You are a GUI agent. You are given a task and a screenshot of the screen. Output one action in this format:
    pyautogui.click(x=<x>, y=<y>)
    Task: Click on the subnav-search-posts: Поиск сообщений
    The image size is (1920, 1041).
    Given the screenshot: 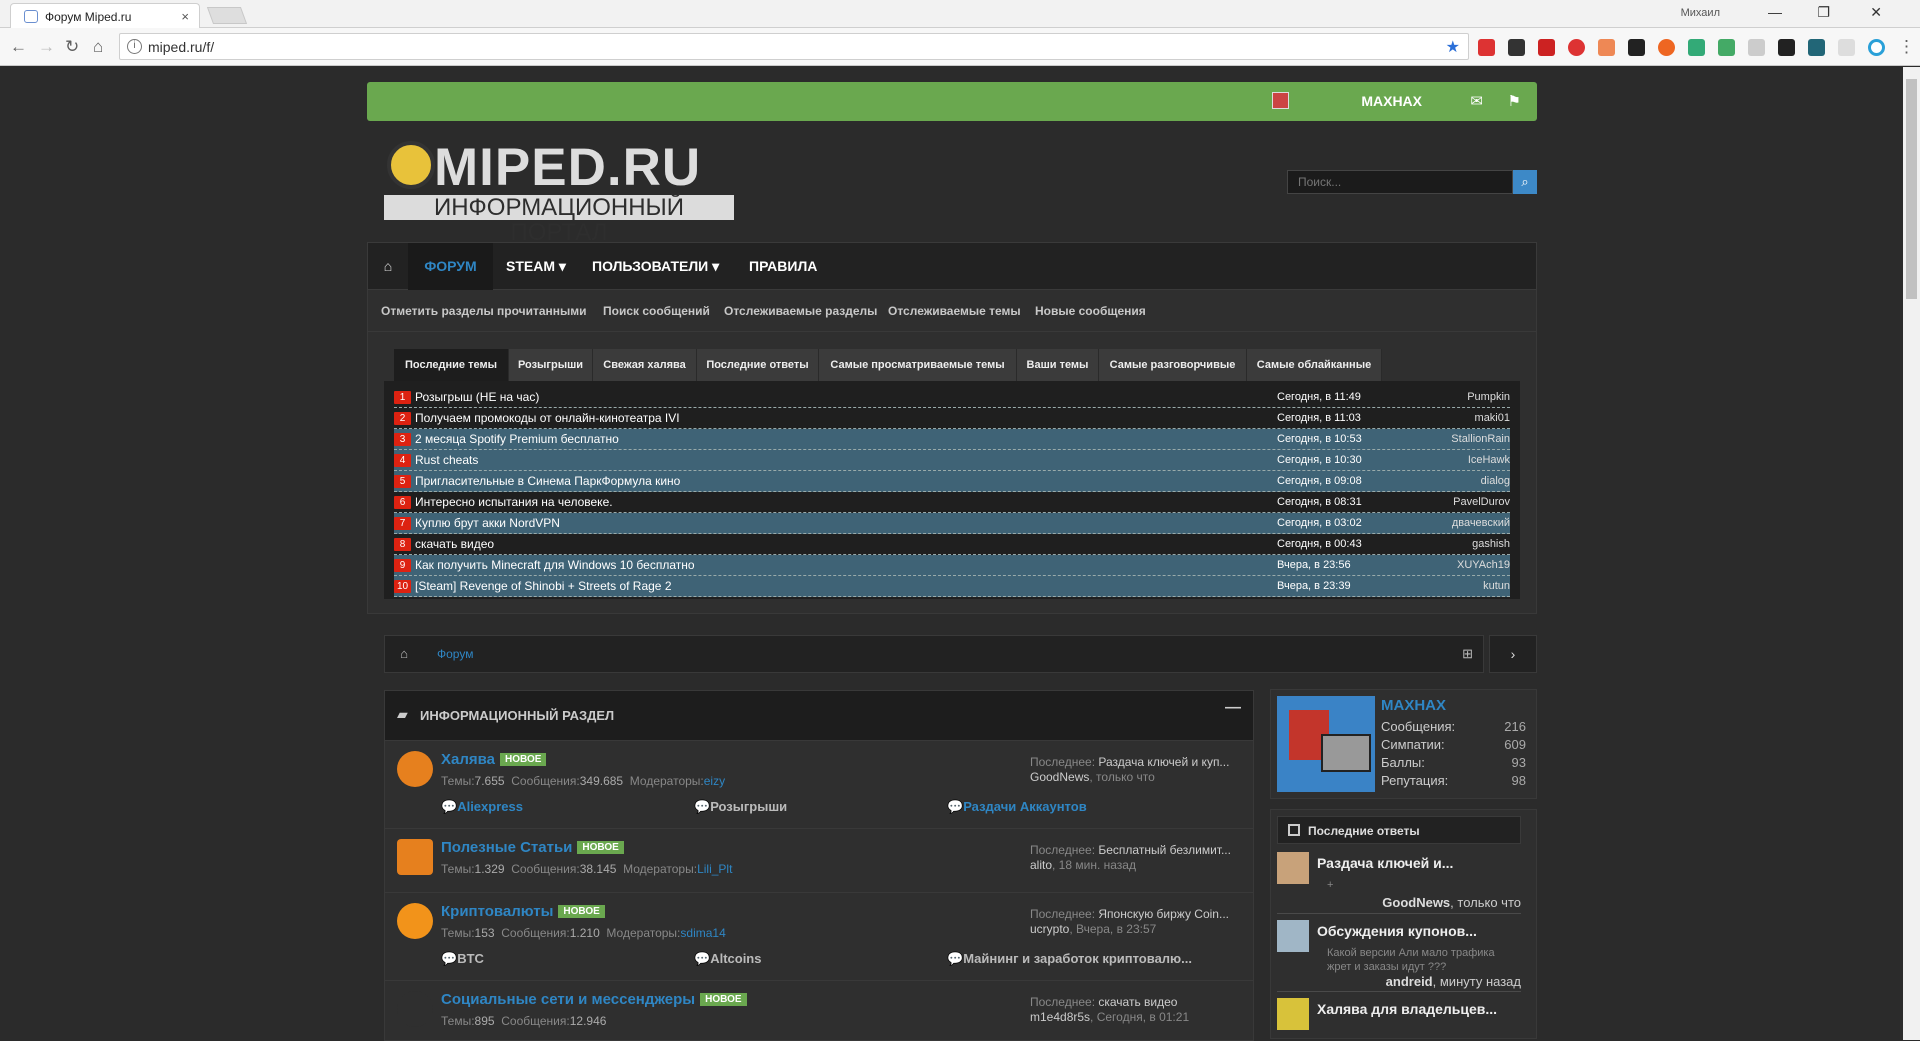 What is the action you would take?
    pyautogui.click(x=656, y=311)
    